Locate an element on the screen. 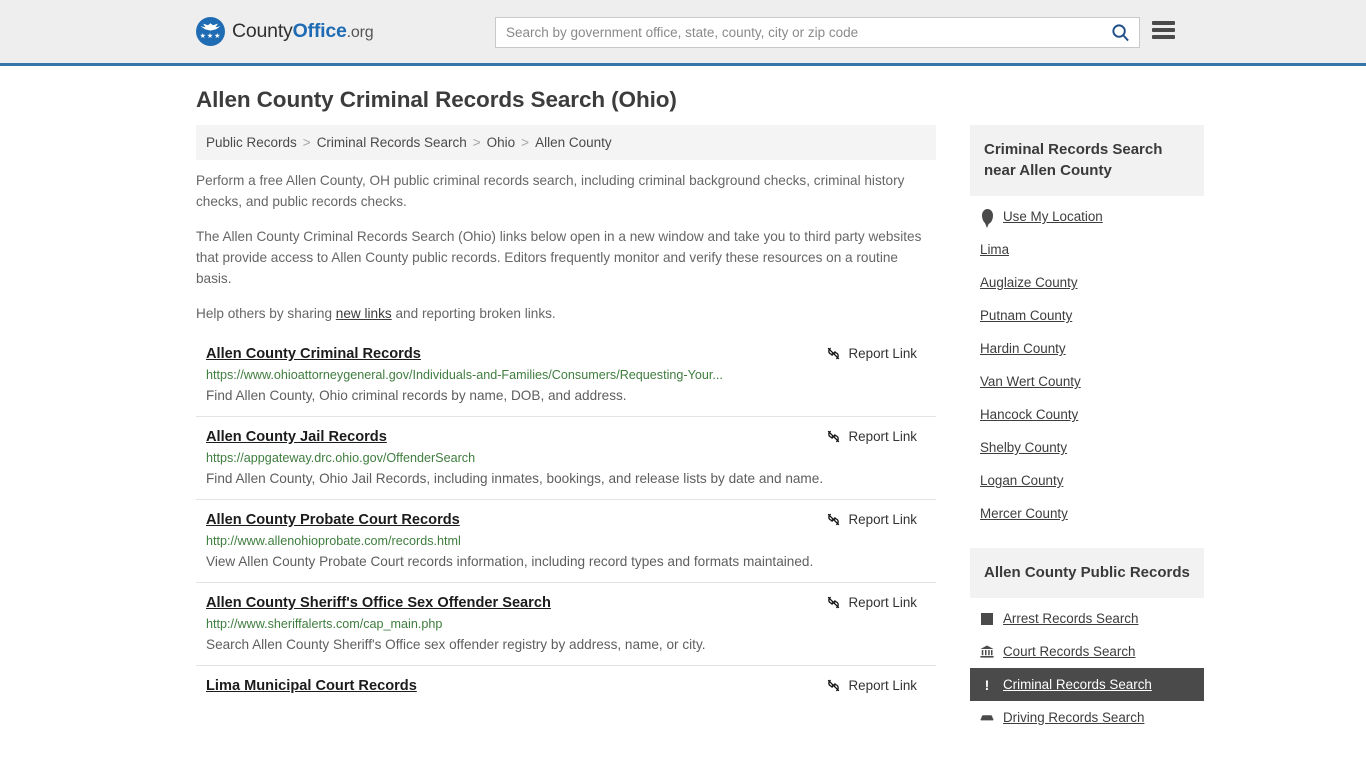 This screenshot has height=768, width=1366. sidebar-item-shelby-county: Shelby County is located at coordinates (1087, 447).